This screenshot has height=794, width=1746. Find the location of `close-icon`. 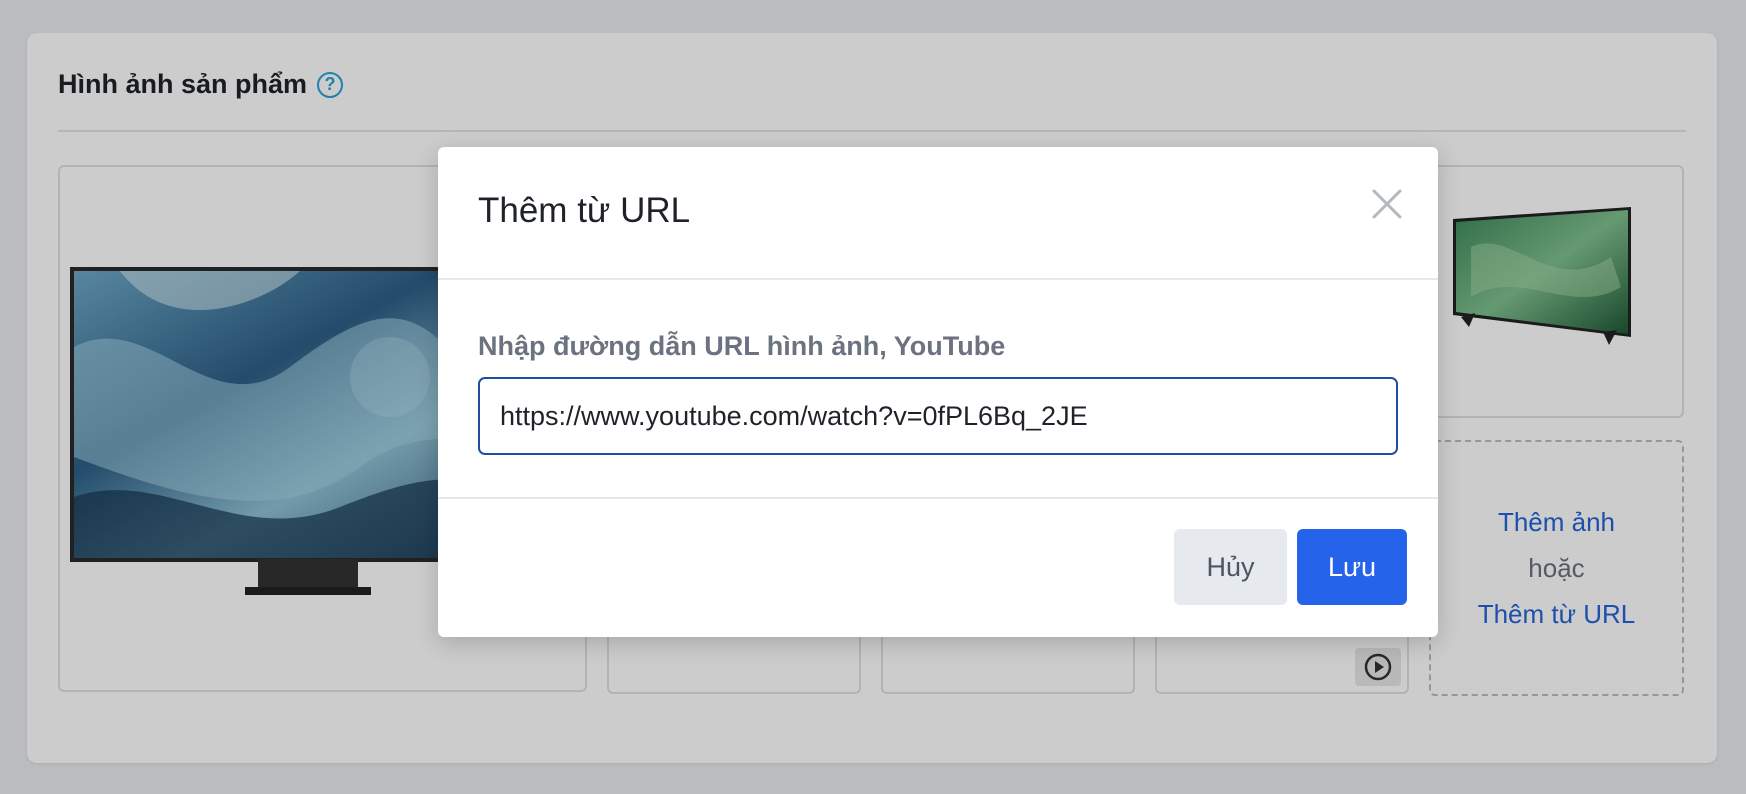

close-icon is located at coordinates (1387, 204).